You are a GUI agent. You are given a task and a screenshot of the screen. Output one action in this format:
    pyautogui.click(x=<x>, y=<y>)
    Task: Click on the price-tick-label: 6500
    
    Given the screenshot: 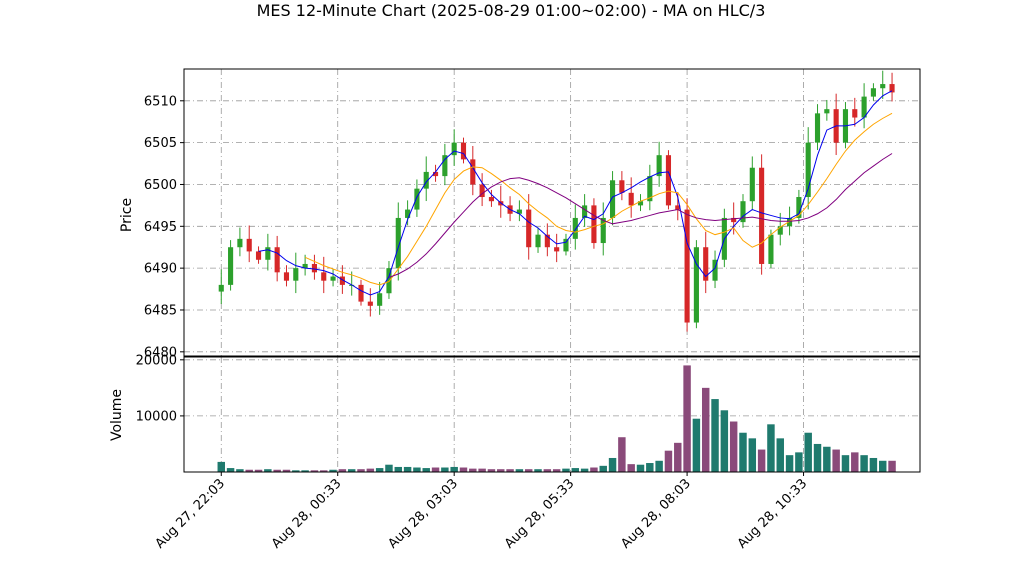 What is the action you would take?
    pyautogui.click(x=160, y=185)
    